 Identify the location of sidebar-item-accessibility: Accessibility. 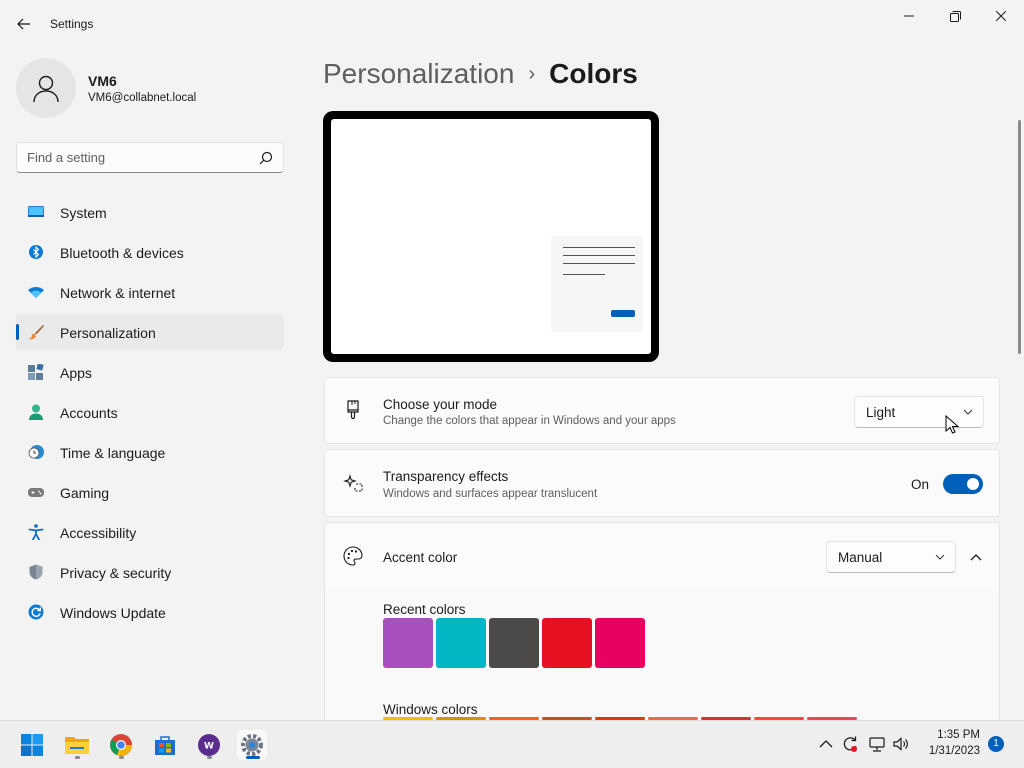
(150, 532).